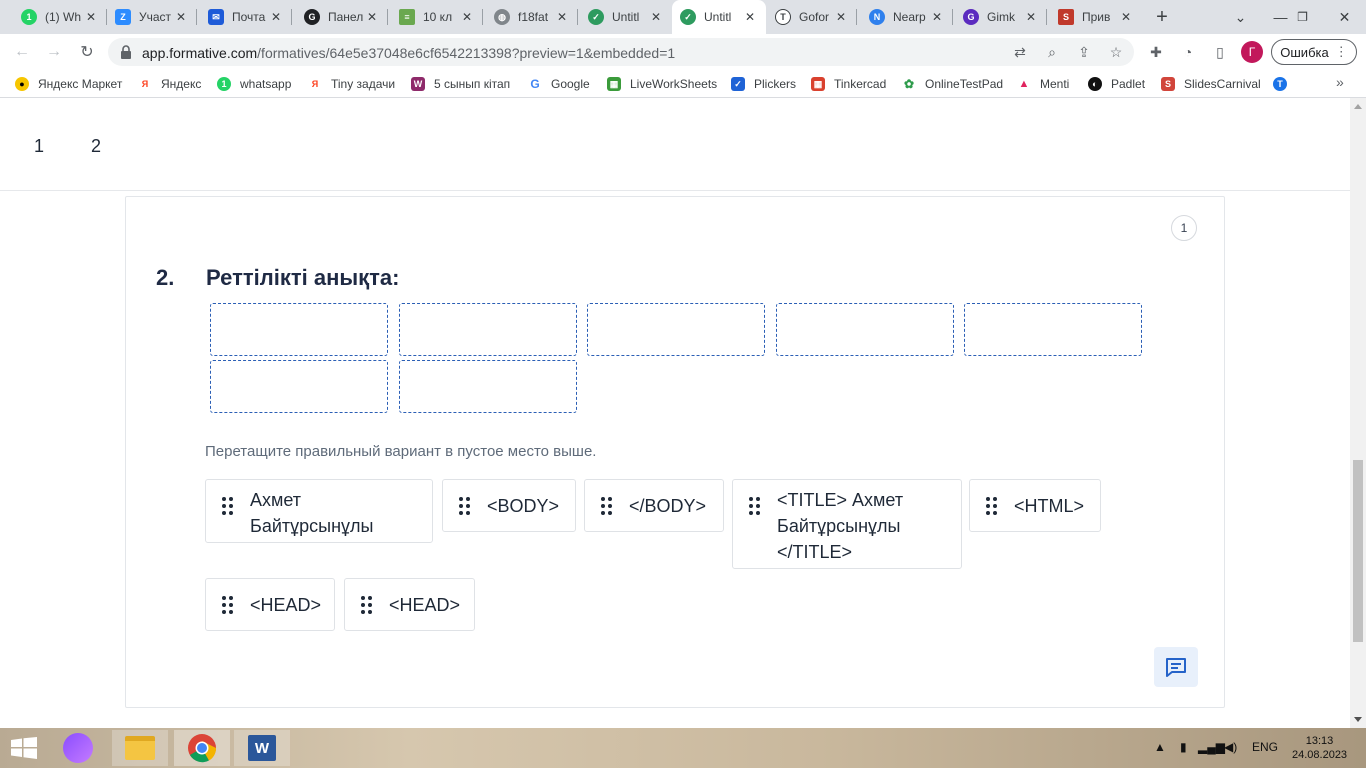 The width and height of the screenshot is (1366, 768). I want to click on performance-icon: ◔, so click(1188, 52).